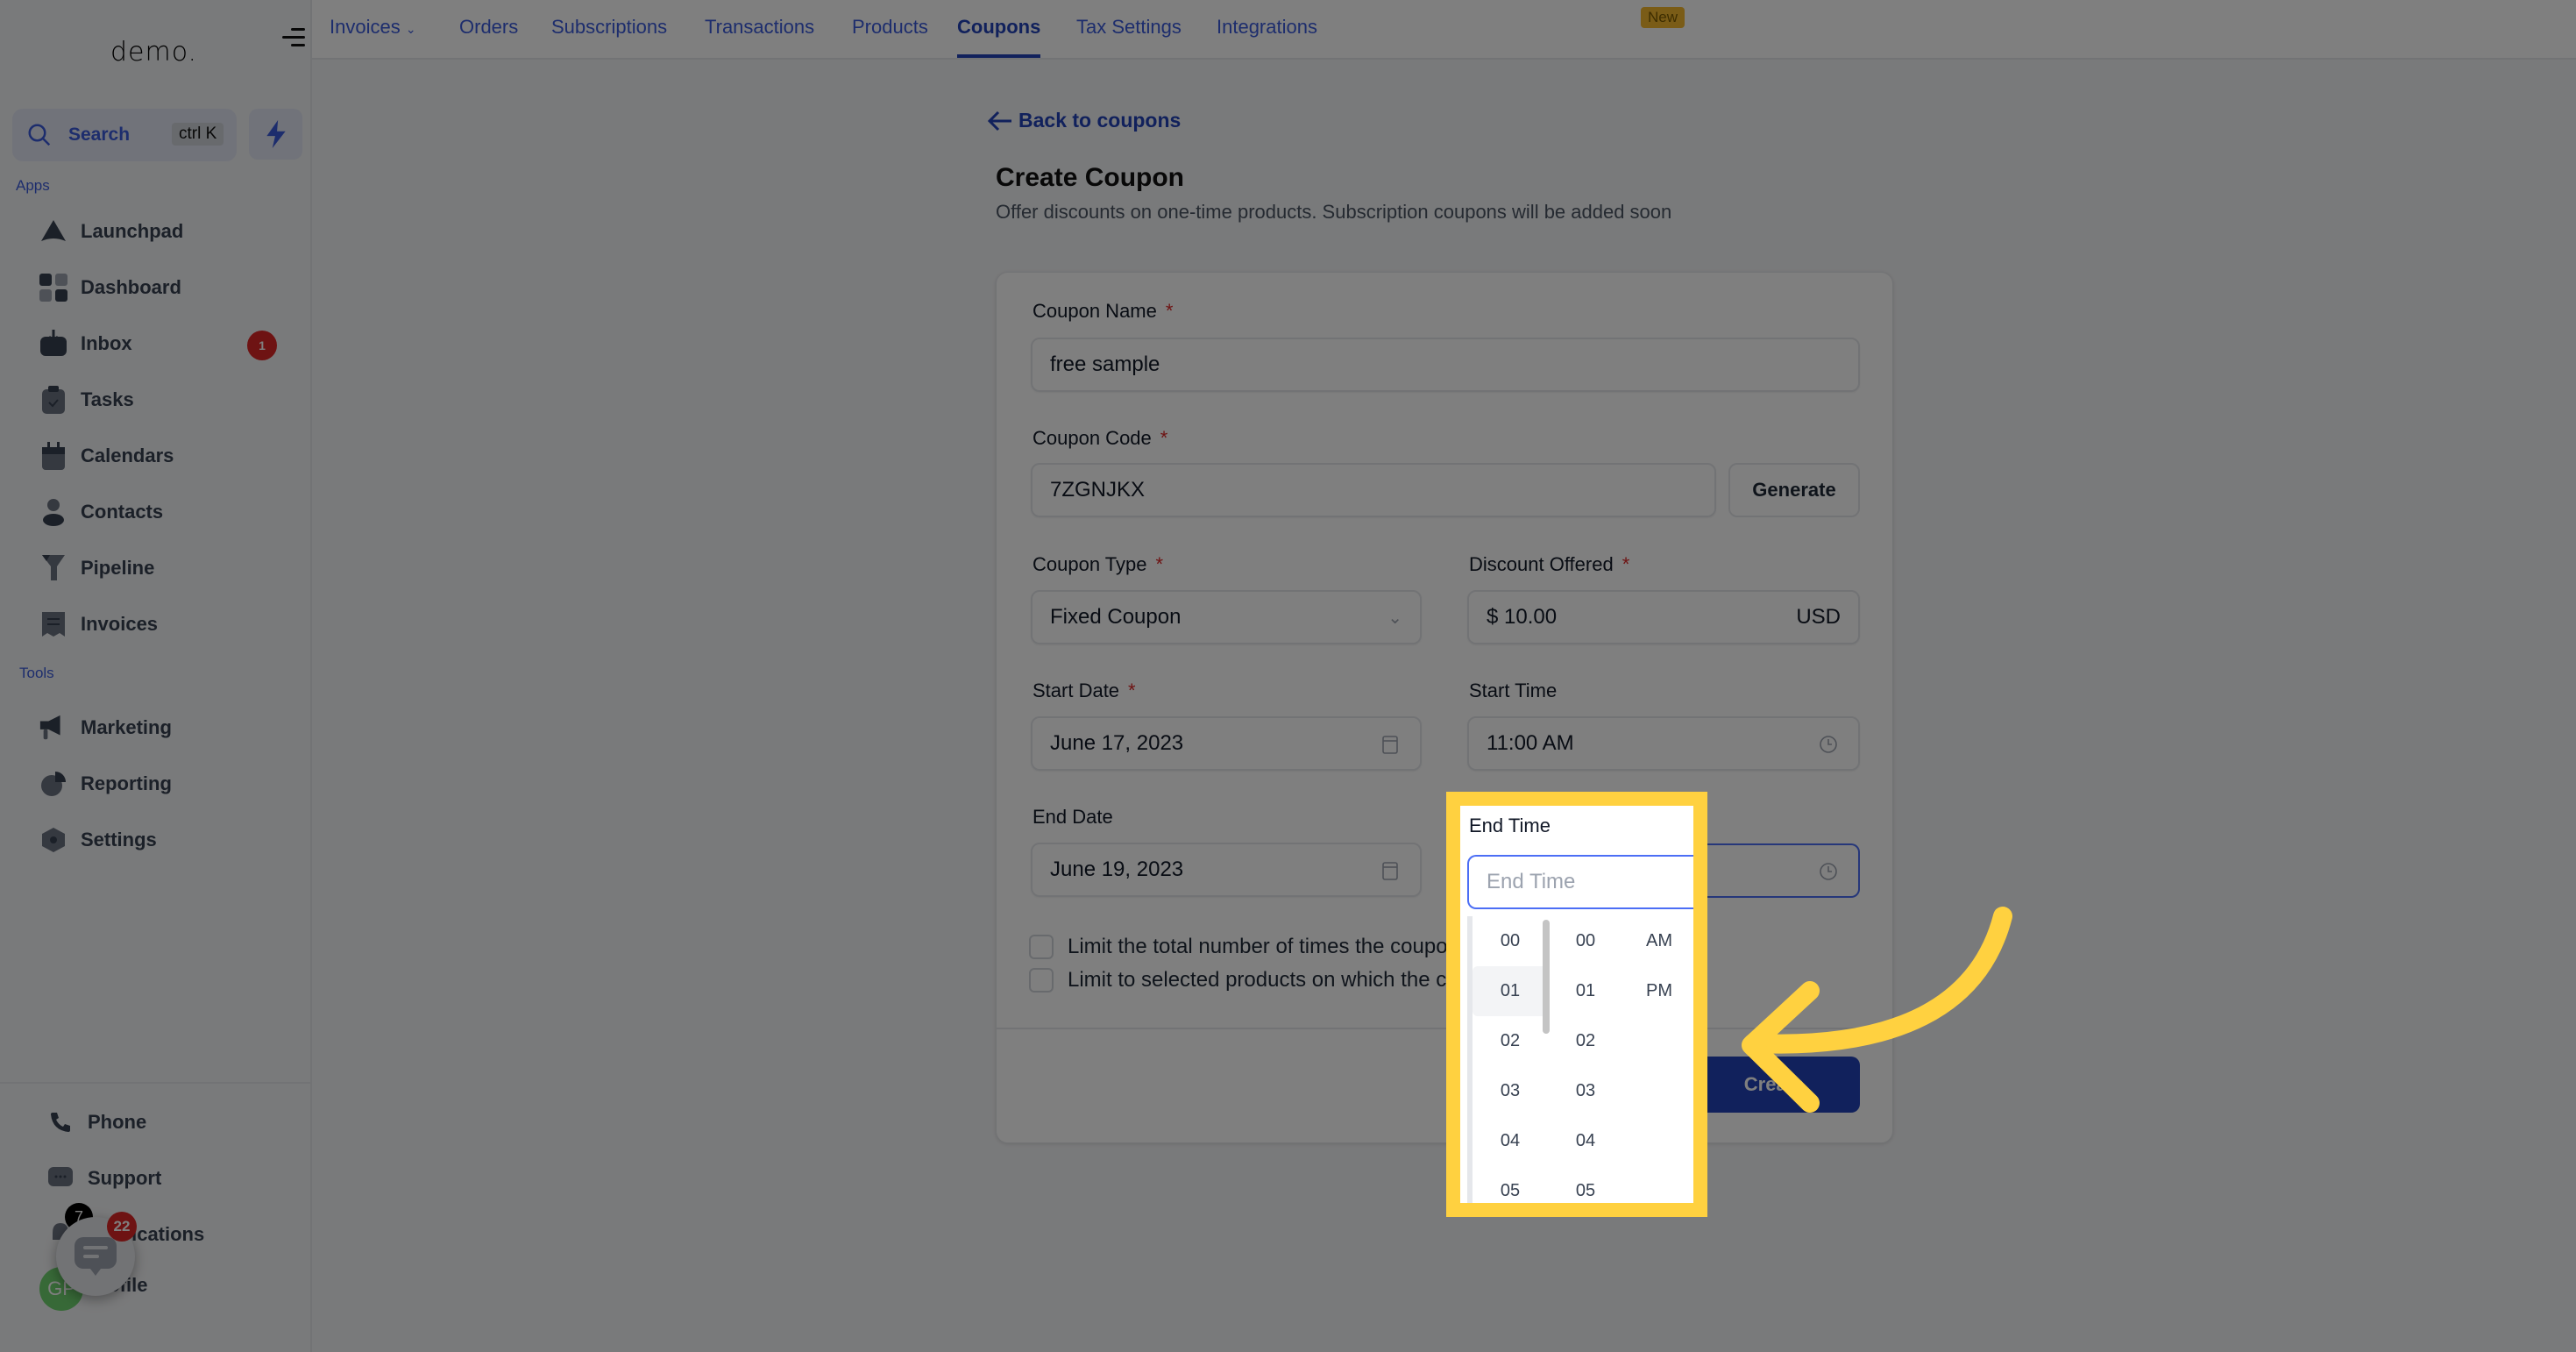 This screenshot has height=1352, width=2576. What do you see at coordinates (1090, 177) in the screenshot?
I see `page-title: Create Coupon` at bounding box center [1090, 177].